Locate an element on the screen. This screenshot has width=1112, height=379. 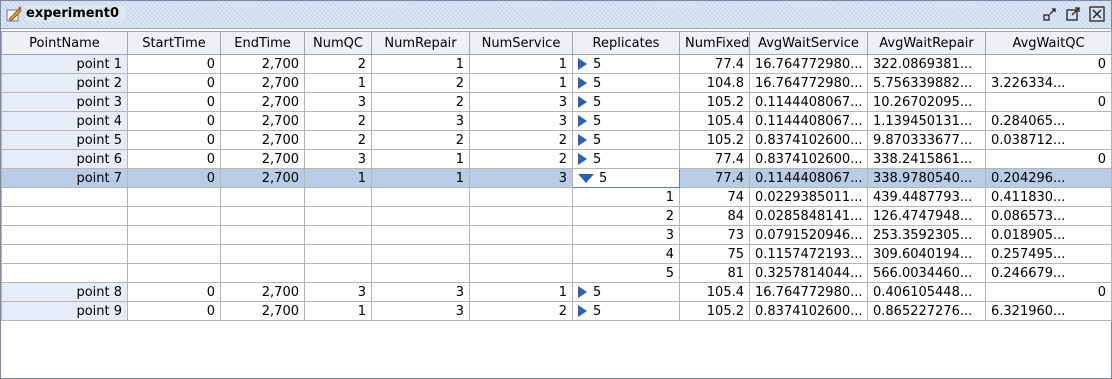
col-header-avgwaitrepair: AvgWaitRepair is located at coordinates (926, 43).